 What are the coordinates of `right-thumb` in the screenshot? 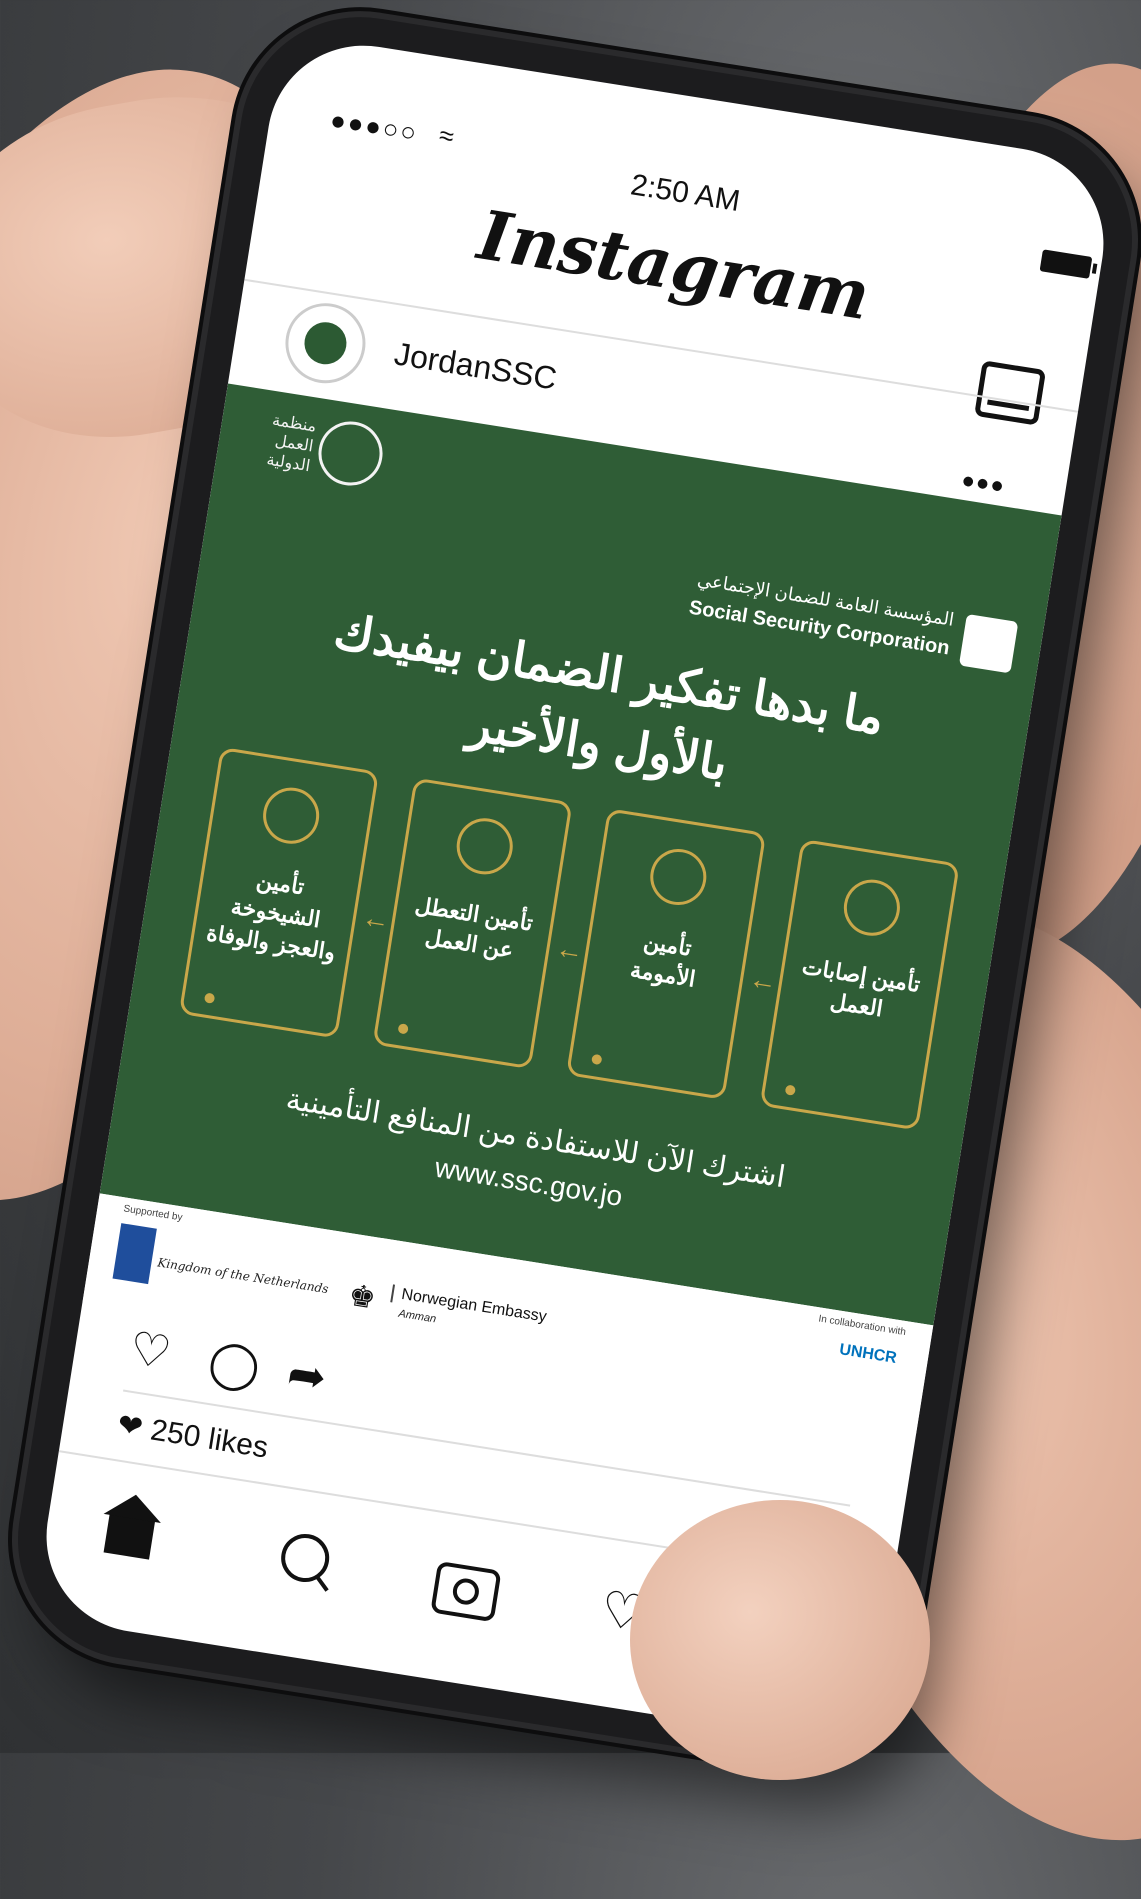 It's located at (780, 1640).